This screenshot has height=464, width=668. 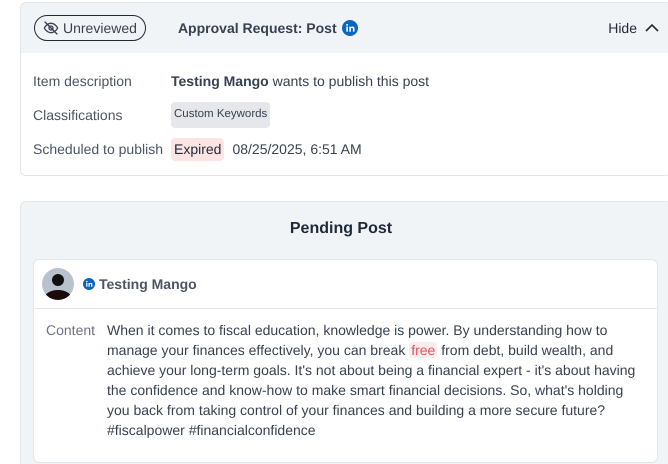 What do you see at coordinates (300, 81) in the screenshot?
I see `item-description: Testing Mango wants to publish this post` at bounding box center [300, 81].